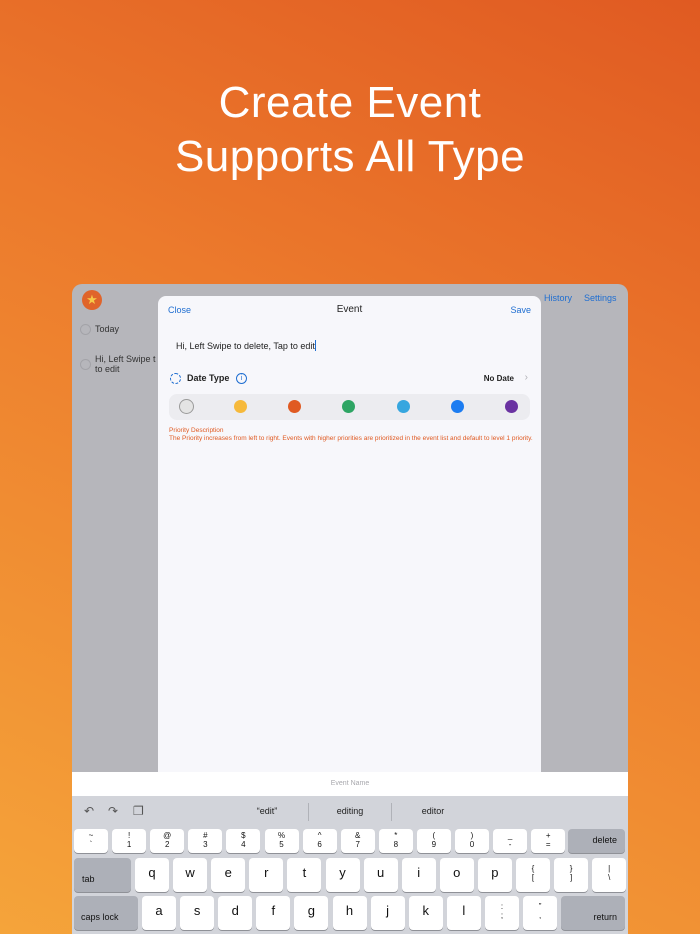 The image size is (700, 934). What do you see at coordinates (510, 835) in the screenshot?
I see `key-label: _` at bounding box center [510, 835].